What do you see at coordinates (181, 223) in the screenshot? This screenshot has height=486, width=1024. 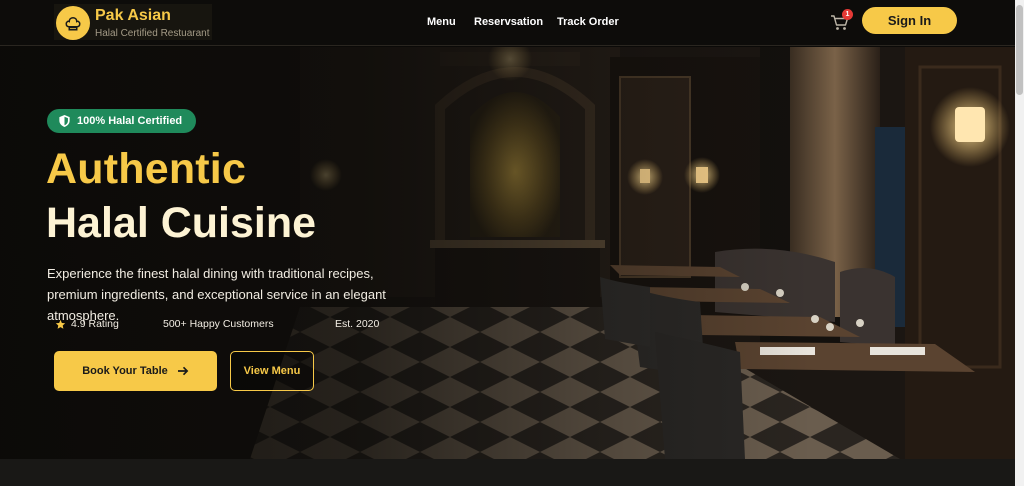 I see `hero-title-line2: Halal Cuisine` at bounding box center [181, 223].